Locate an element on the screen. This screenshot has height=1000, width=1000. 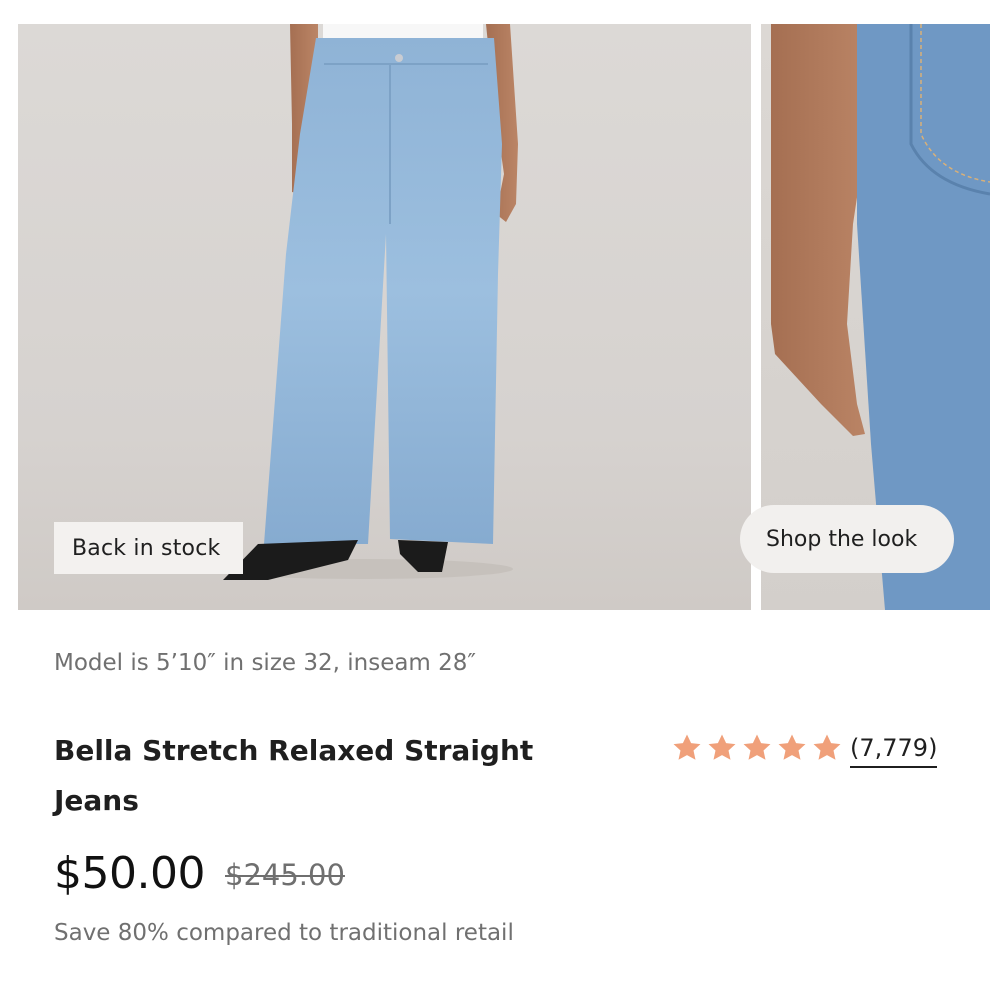
back-in-stock-label: Back in stock is located at coordinates (146, 548).